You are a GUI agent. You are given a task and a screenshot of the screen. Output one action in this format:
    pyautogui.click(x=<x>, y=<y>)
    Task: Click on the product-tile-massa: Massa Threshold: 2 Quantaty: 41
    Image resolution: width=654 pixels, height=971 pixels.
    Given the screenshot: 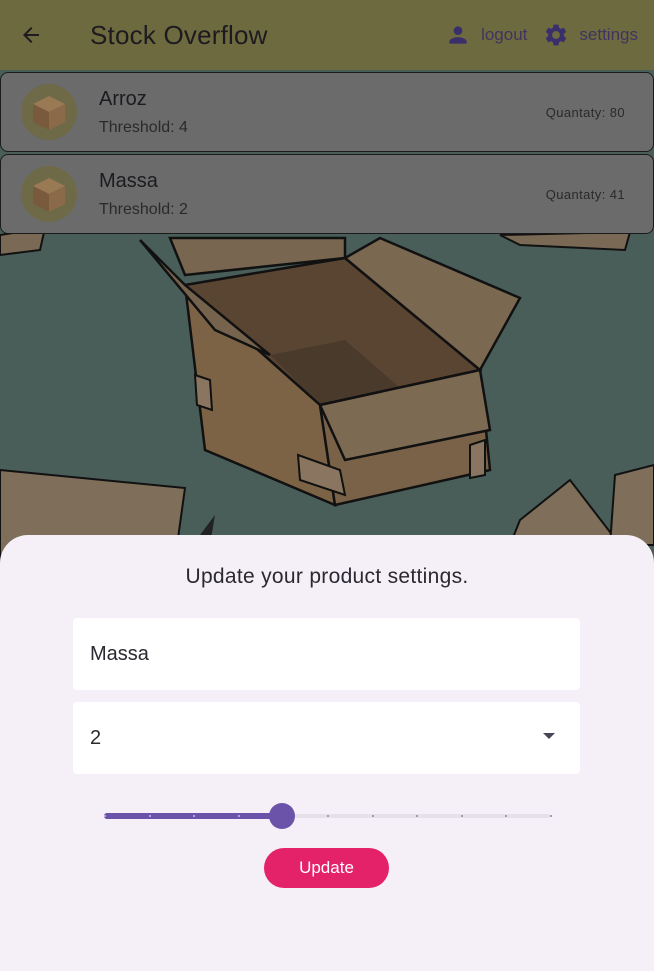 What is the action you would take?
    pyautogui.click(x=327, y=194)
    